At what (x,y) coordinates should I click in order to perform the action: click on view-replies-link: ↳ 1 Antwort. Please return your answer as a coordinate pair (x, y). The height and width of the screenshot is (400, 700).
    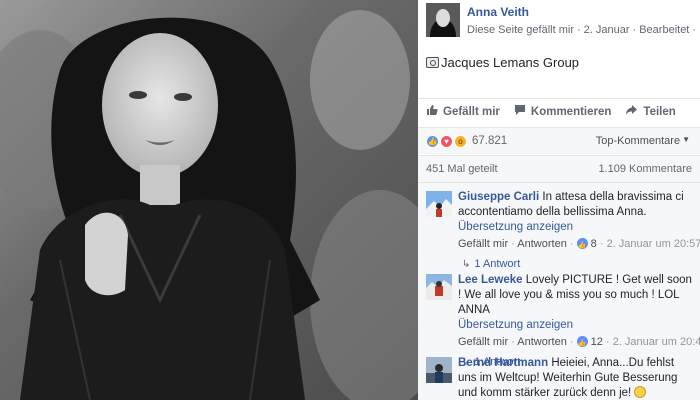
    Looking at the image, I should click on (578, 264).